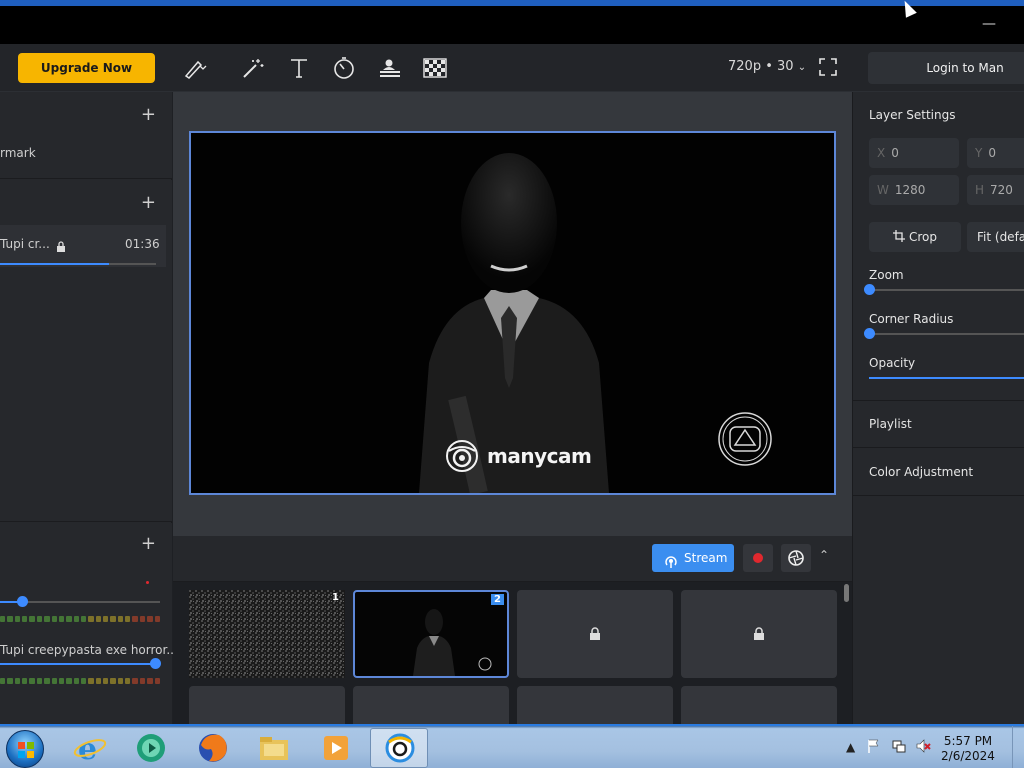 Image resolution: width=1024 pixels, height=768 pixels. Describe the element at coordinates (850, 747) in the screenshot. I see `show-hidden-icons-chevron-icon: ▲` at that location.